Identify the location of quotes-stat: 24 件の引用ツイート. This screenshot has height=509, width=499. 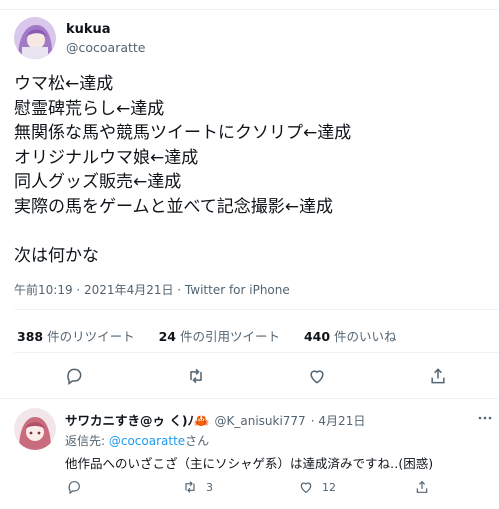
(219, 336).